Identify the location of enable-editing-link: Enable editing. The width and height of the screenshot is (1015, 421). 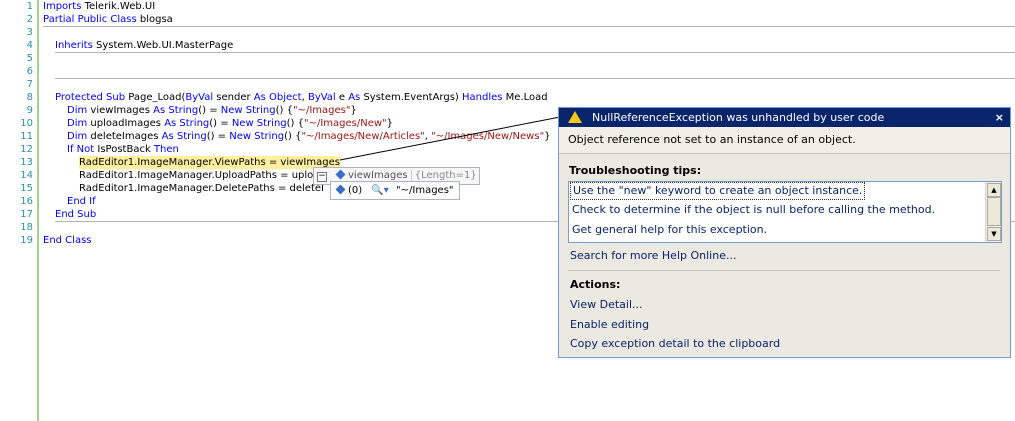
(609, 324).